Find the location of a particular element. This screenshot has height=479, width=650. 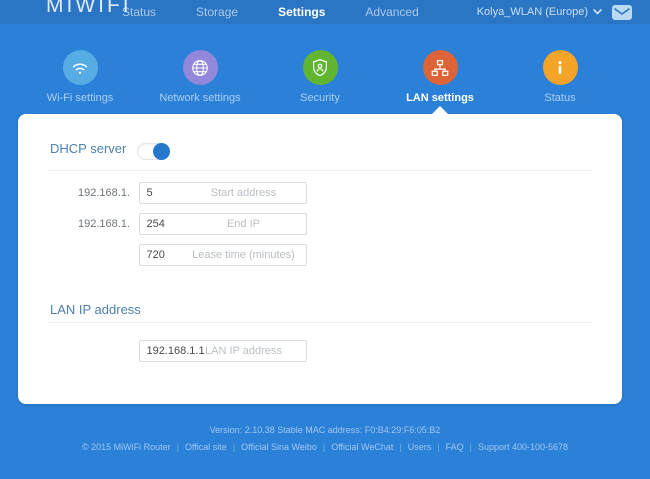

field-box: End IP is located at coordinates (223, 224).